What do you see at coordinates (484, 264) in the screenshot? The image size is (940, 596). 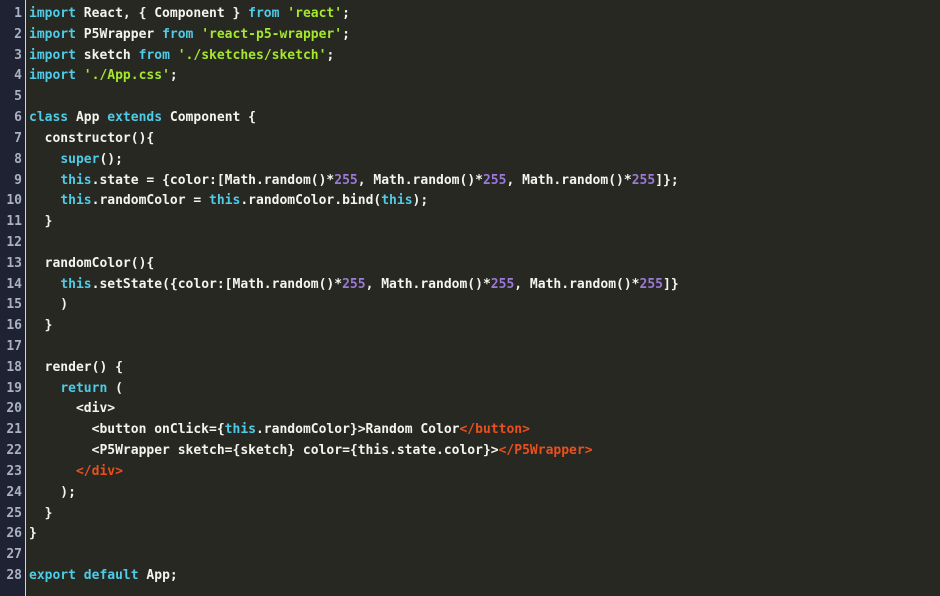 I see `code-line: randomColor(){` at bounding box center [484, 264].